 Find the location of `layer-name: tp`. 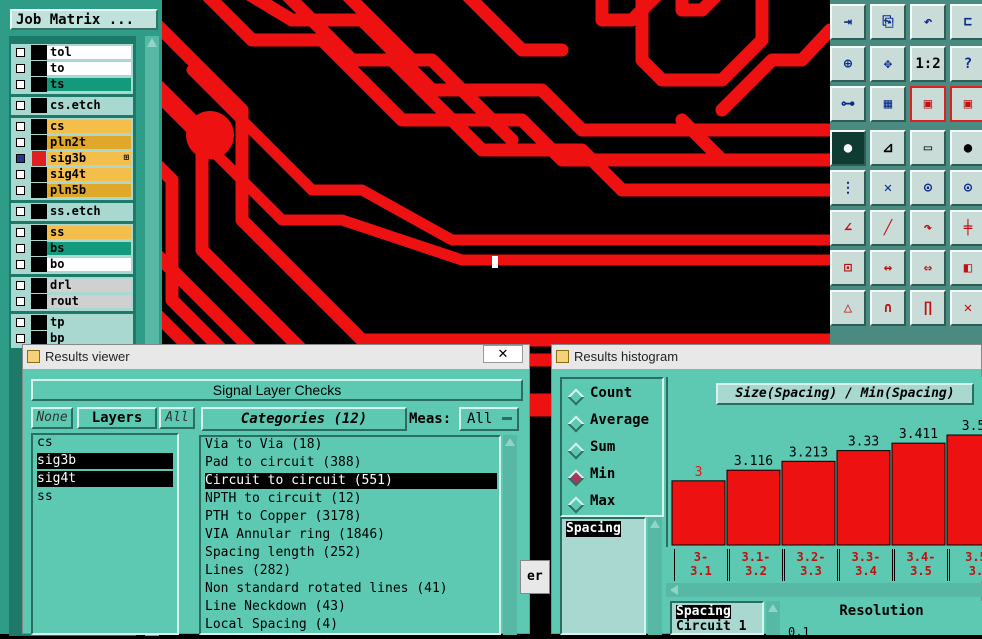

layer-name: tp is located at coordinates (89, 322).